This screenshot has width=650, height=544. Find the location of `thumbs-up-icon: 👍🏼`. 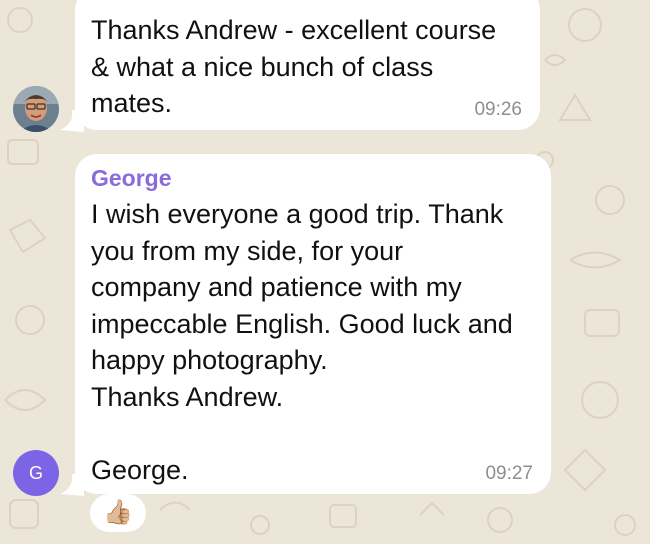

thumbs-up-icon: 👍🏼 is located at coordinates (118, 512).